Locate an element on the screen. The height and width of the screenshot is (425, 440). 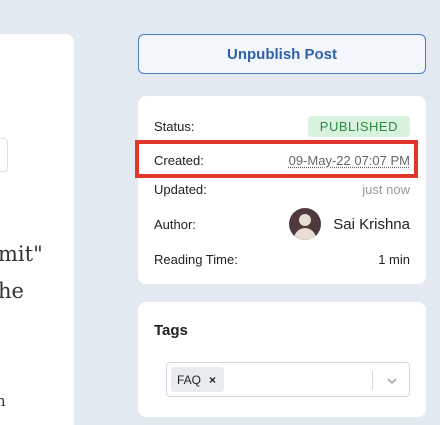
author-info: Sai Krishna is located at coordinates (349, 224).